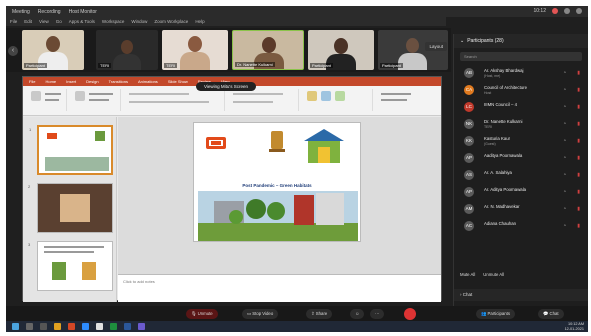 This screenshot has width=591, height=336. Describe the element at coordinates (521, 90) in the screenshot. I see `participant-row: CA Council of Architecture Host ◔ ▮` at that location.